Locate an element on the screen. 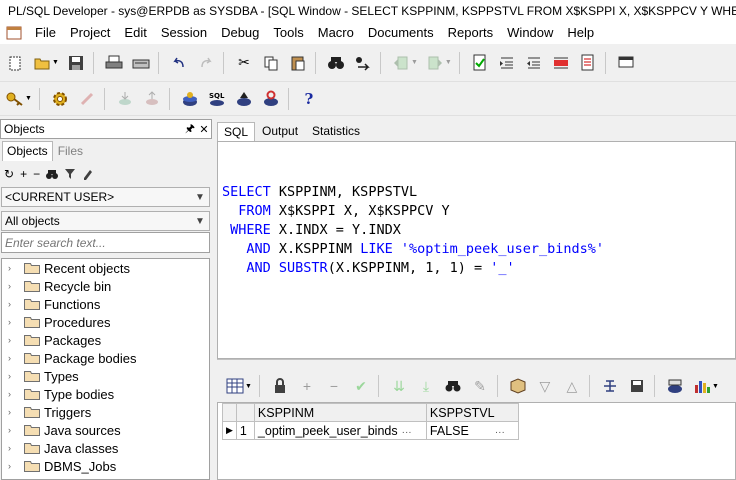 The image size is (736, 480). table-row: ▶ 1 _optim_peek_user_binds ··· FALSE ··· is located at coordinates (370, 430).